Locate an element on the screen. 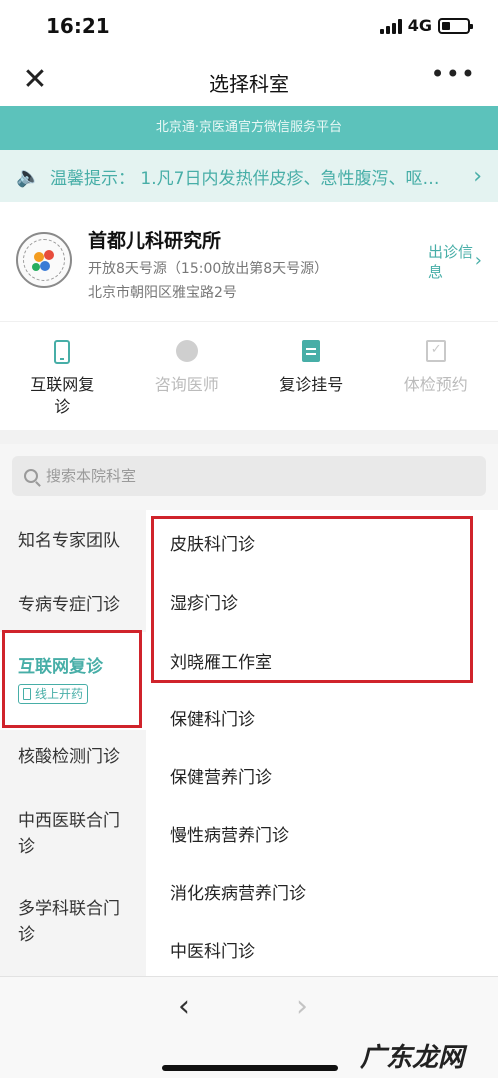 This screenshot has height=1078, width=498. highlight-box-departments is located at coordinates (312, 599).